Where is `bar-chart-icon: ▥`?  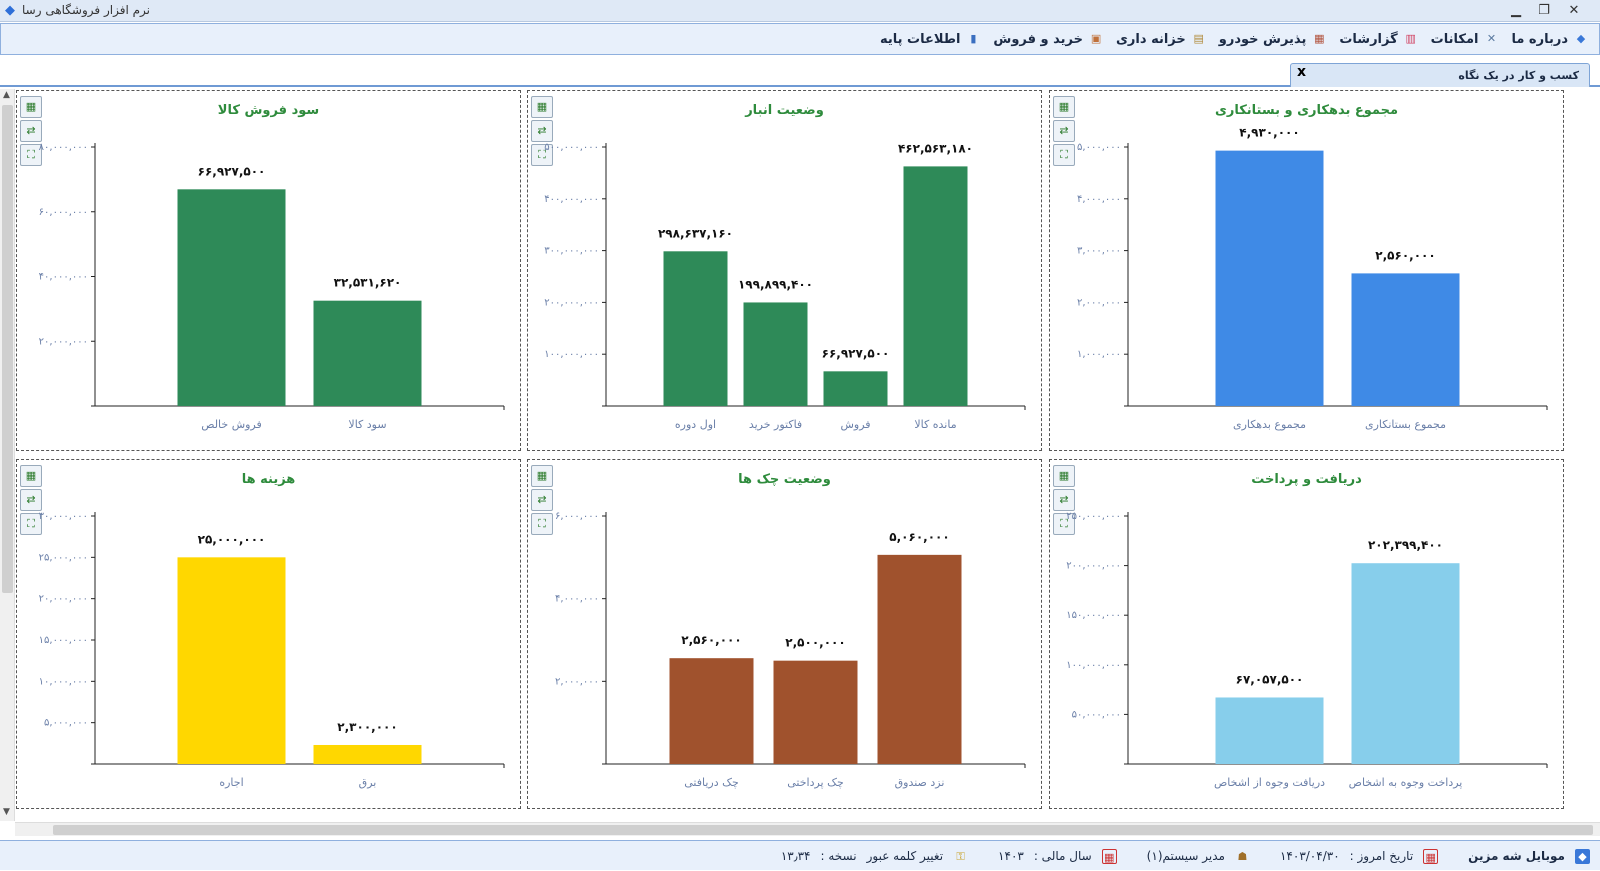
bar-chart-icon: ▥ is located at coordinates (1410, 38).